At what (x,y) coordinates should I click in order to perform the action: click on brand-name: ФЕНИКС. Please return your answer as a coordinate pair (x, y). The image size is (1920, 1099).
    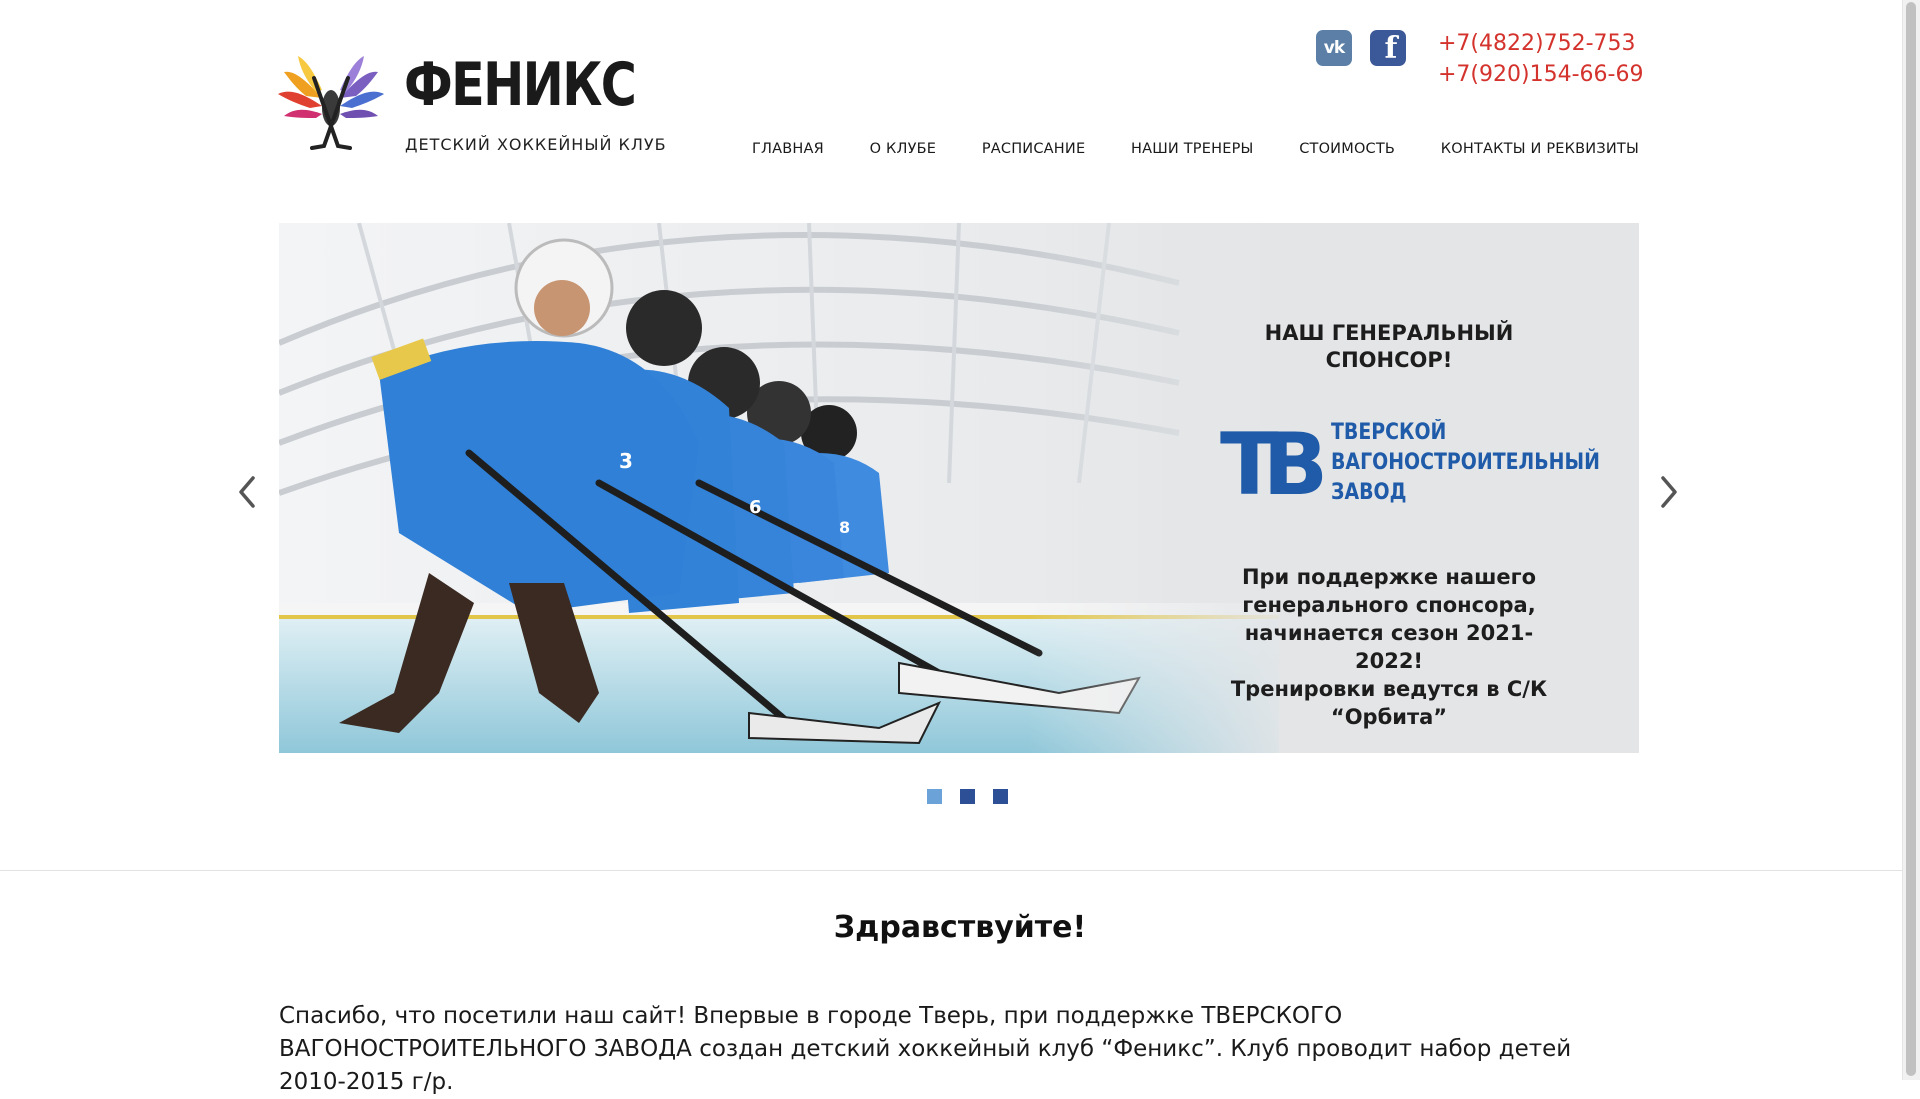
    Looking at the image, I should click on (520, 85).